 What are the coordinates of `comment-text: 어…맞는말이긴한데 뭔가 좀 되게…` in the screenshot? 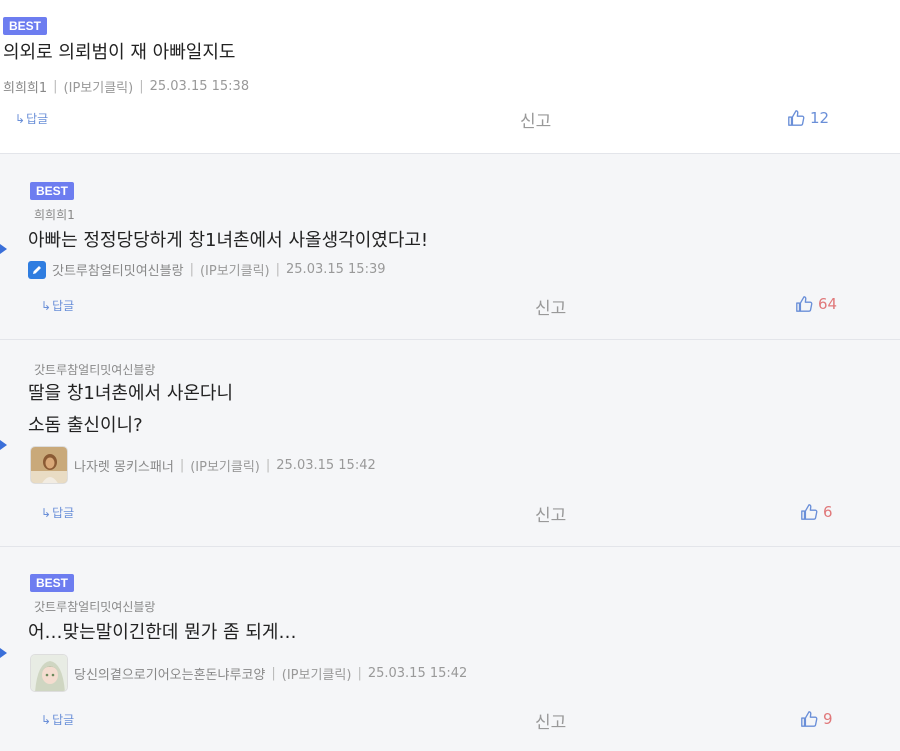 It's located at (162, 633).